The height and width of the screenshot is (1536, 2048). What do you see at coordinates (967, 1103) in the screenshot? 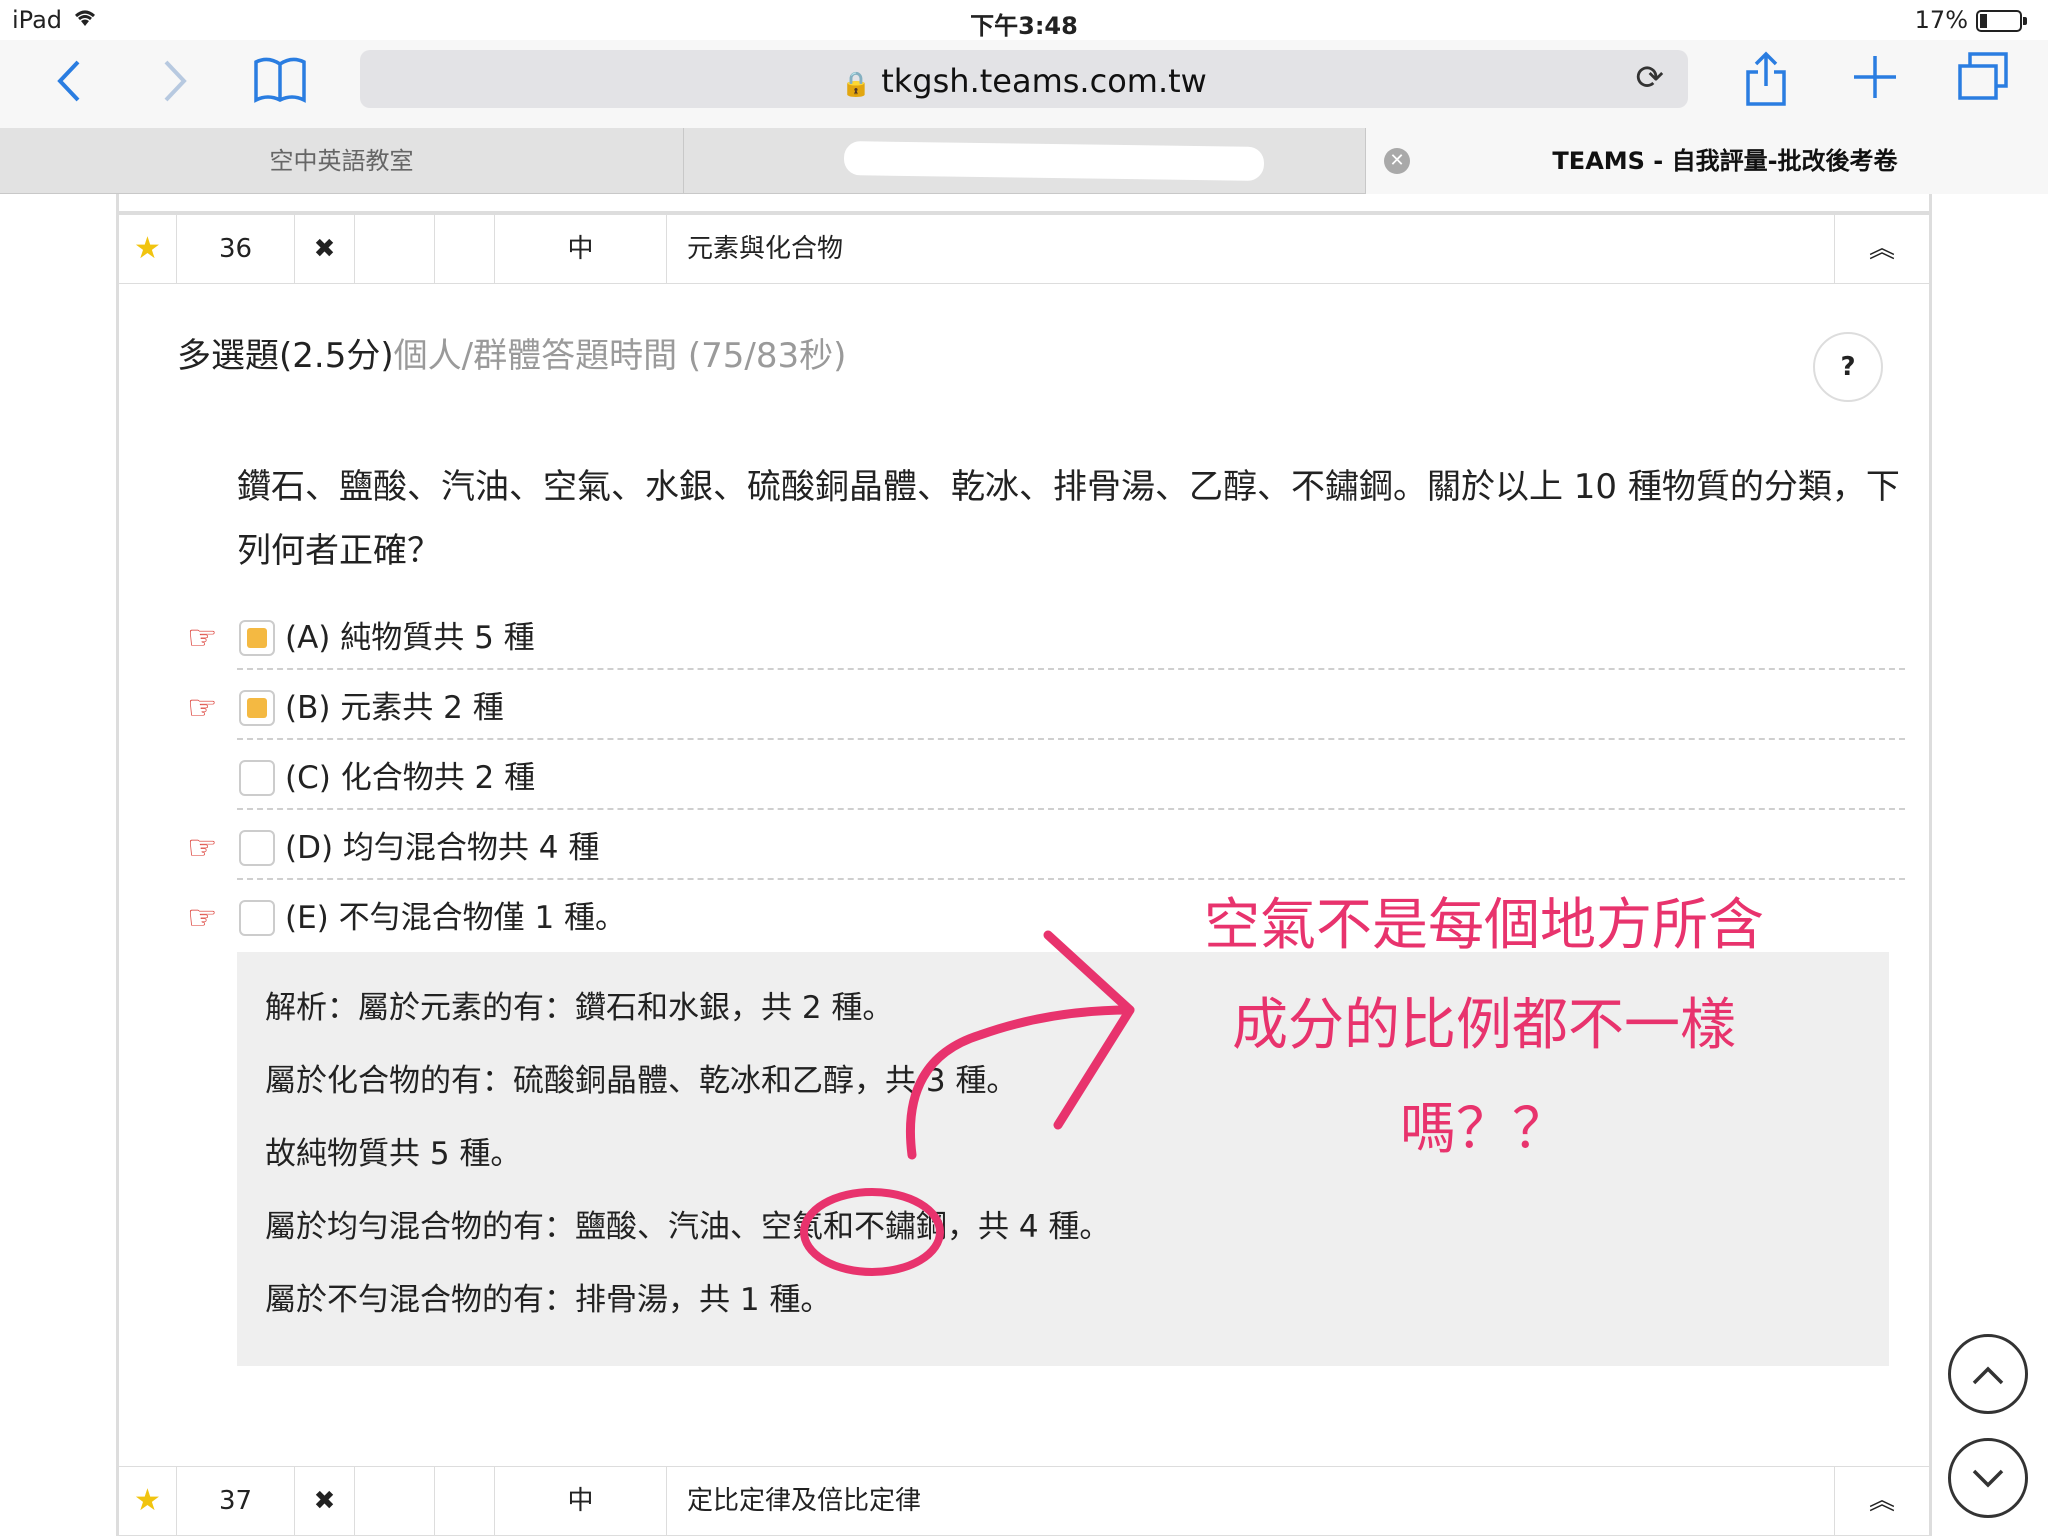
I see `annotation-drawing` at bounding box center [967, 1103].